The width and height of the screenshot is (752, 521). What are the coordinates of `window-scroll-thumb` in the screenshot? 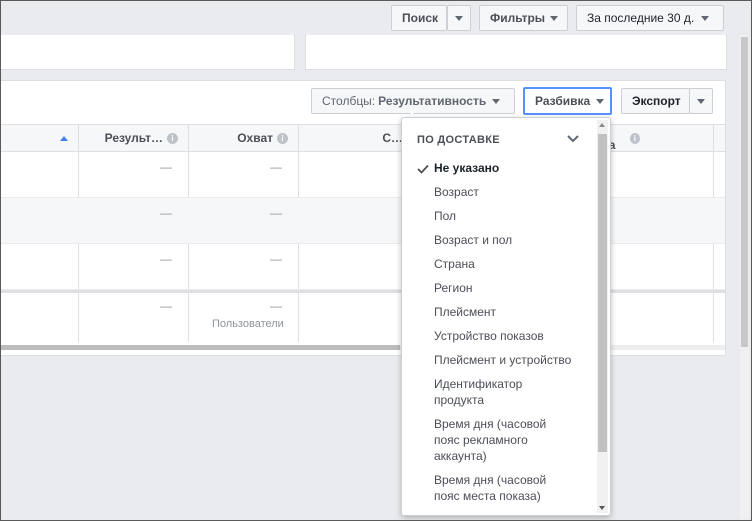 It's located at (744, 192).